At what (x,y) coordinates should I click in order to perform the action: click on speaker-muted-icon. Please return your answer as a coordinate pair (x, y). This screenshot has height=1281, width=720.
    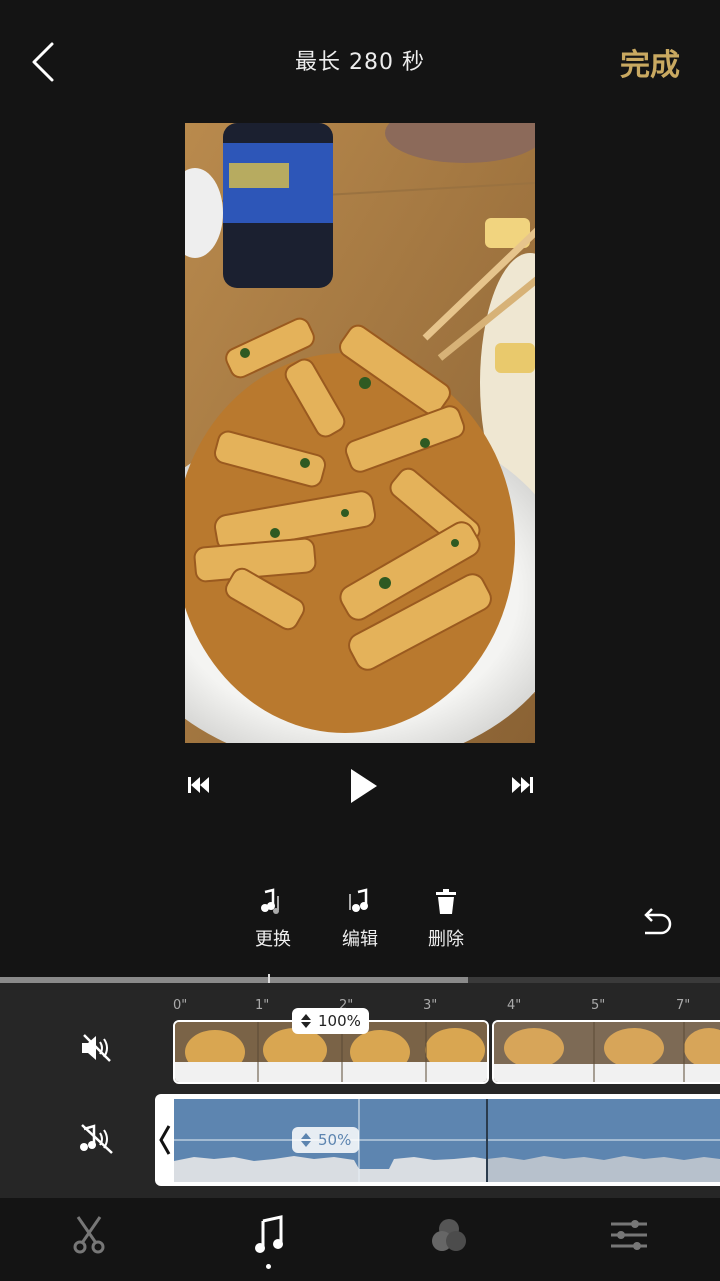
    Looking at the image, I should click on (96, 1048).